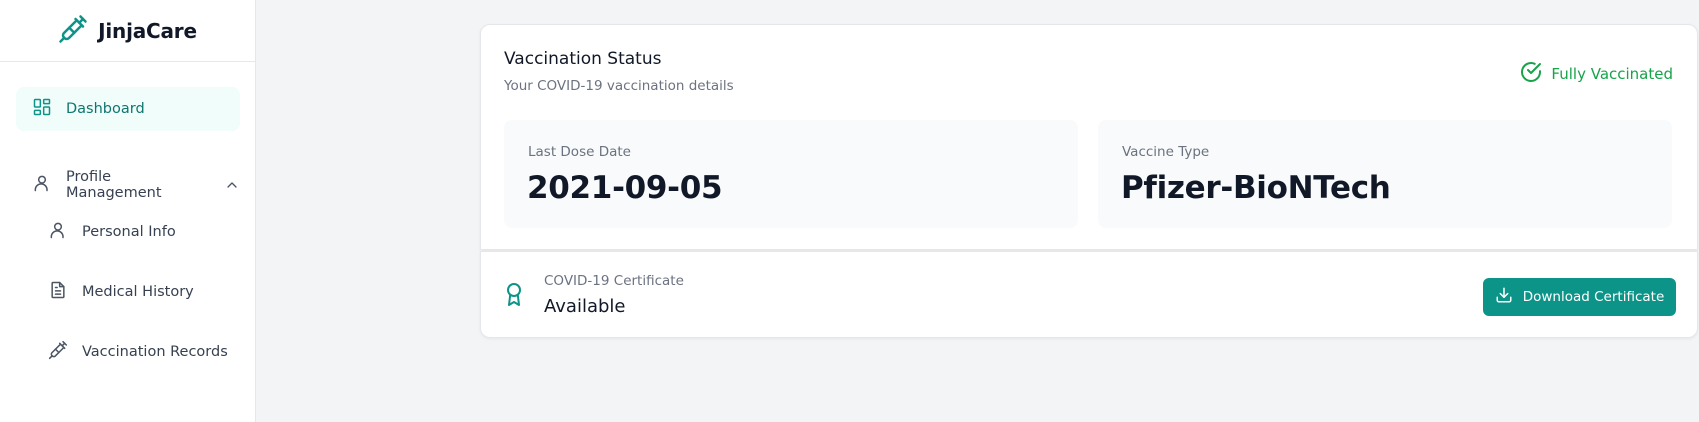 Image resolution: width=1699 pixels, height=422 pixels. I want to click on brand-name: JinjaCare, so click(147, 30).